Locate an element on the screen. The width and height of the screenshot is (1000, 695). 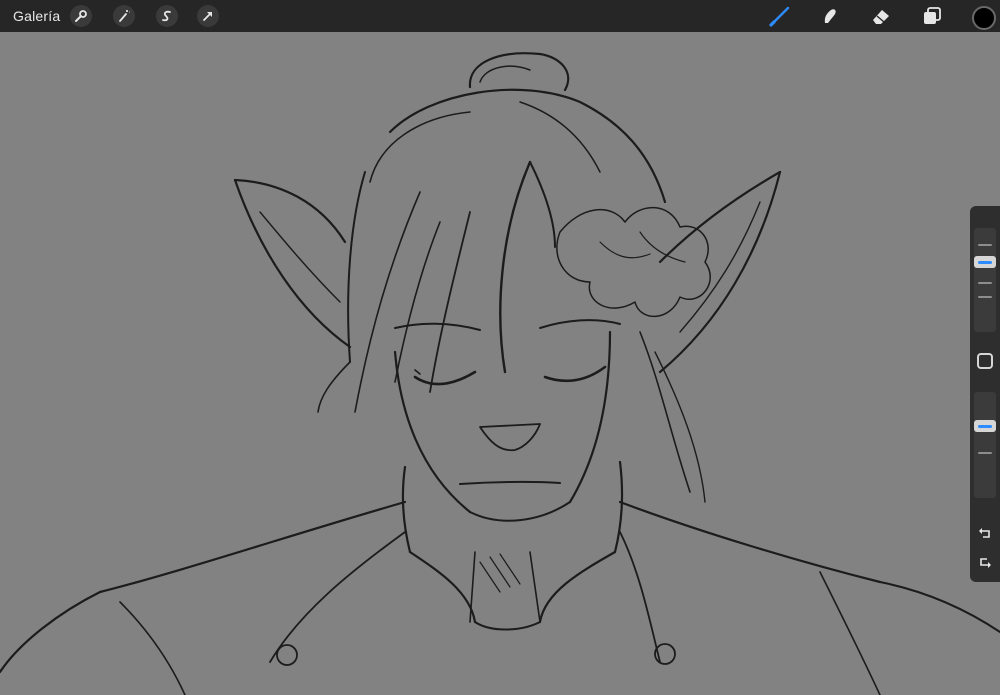
redo-icon is located at coordinates (985, 563).